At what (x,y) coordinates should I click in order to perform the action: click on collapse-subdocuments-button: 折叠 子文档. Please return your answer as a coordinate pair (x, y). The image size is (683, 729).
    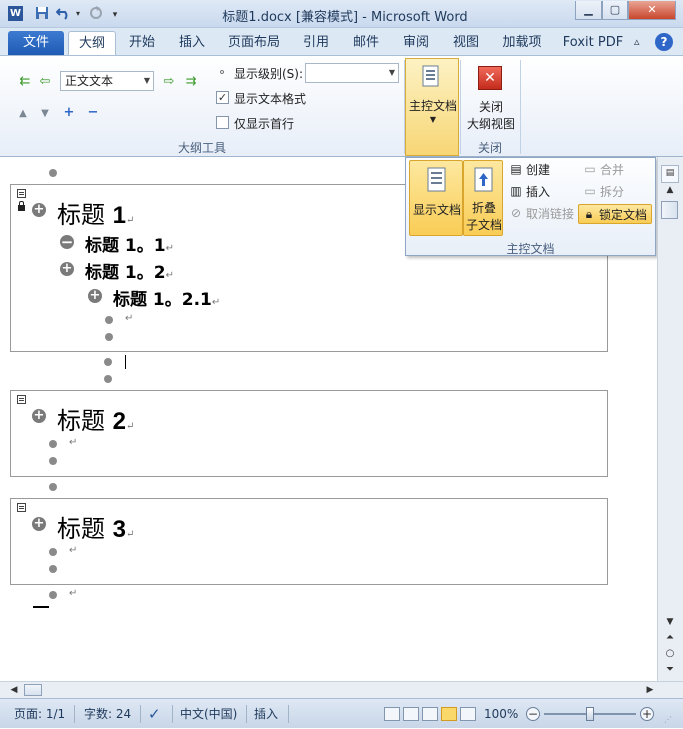
    Looking at the image, I should click on (483, 198).